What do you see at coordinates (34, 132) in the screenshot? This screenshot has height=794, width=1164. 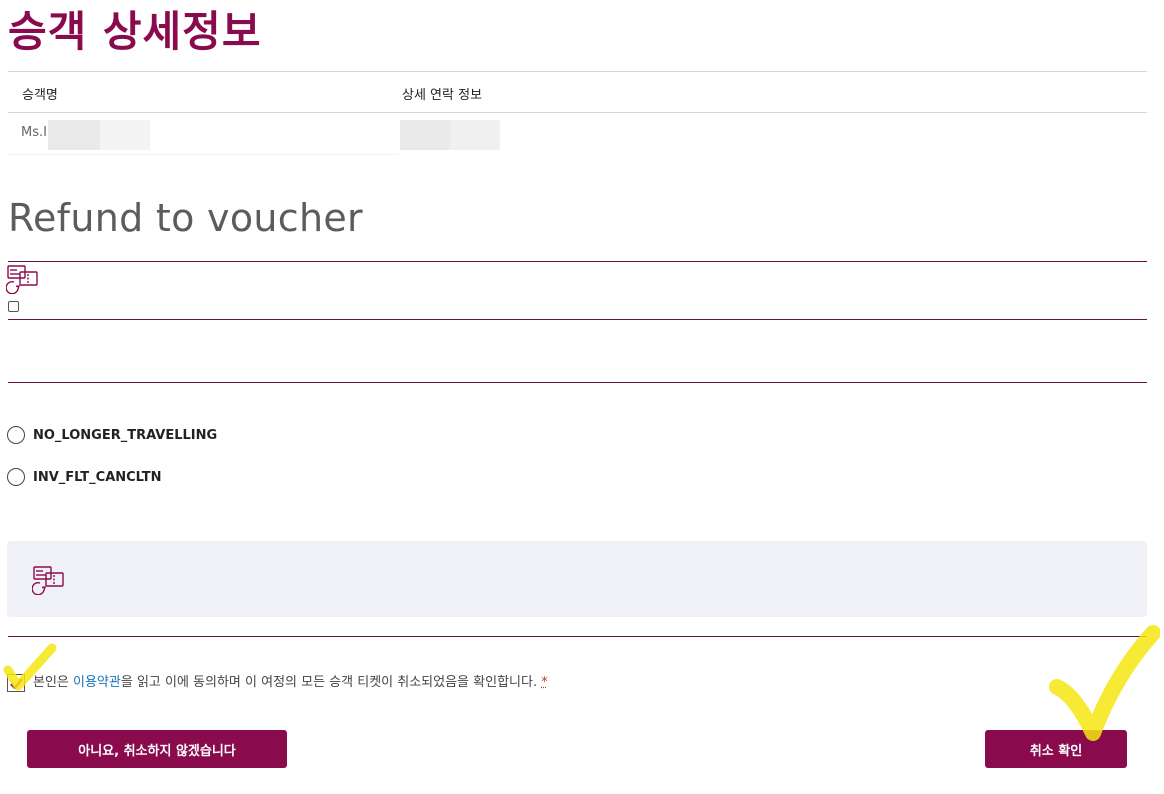 I see `passenger-name-value: Ms.I` at bounding box center [34, 132].